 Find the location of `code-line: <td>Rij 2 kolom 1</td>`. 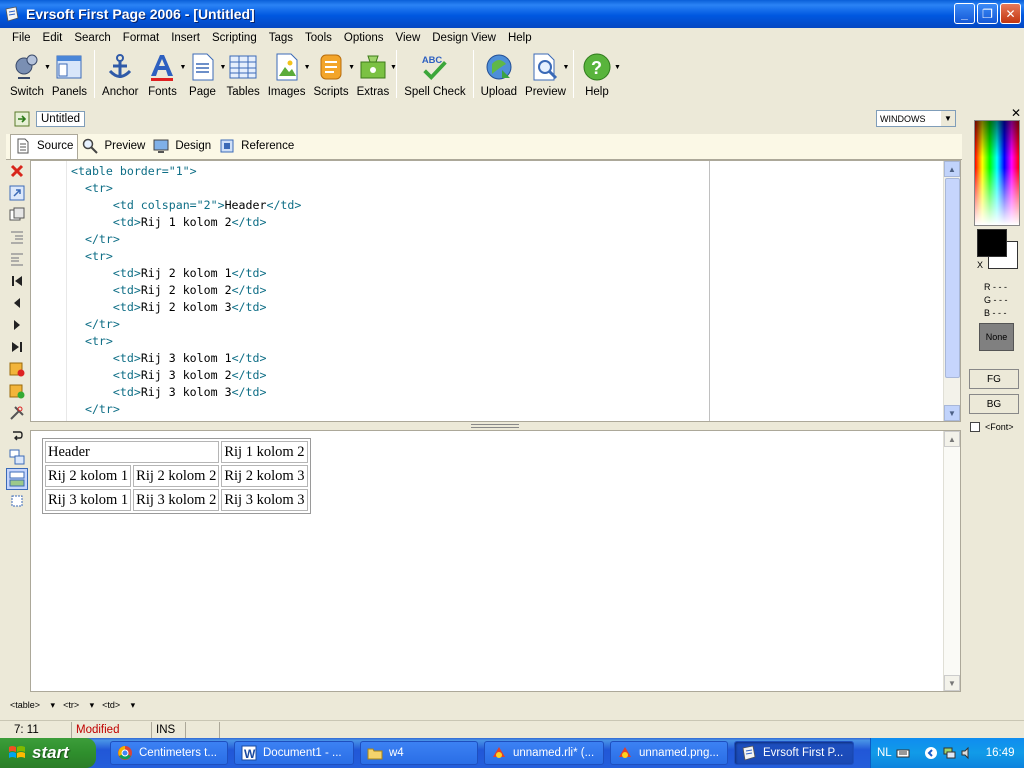

code-line: <td>Rij 2 kolom 1</td> is located at coordinates (186, 273).